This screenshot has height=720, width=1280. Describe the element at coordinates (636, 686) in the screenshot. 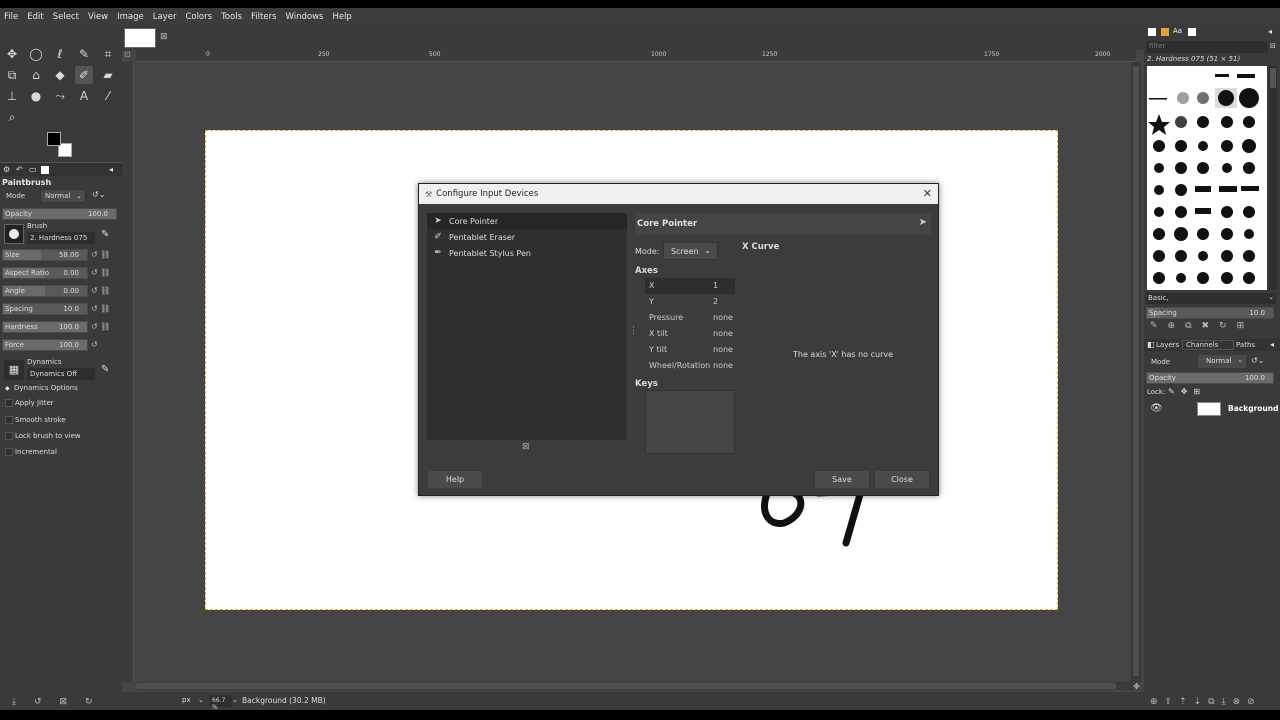

I see `horizontal-scrollbar` at that location.